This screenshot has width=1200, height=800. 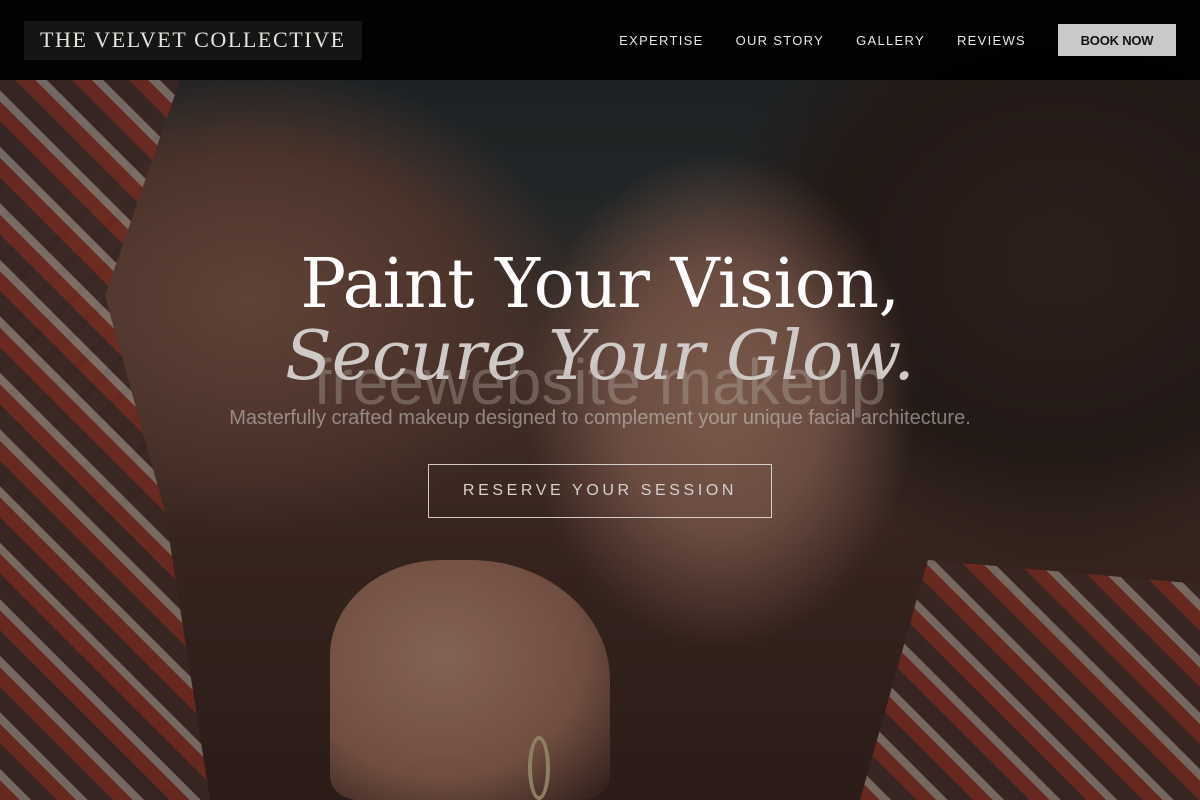 What do you see at coordinates (600, 491) in the screenshot?
I see `reserve-session-button: RESERVE YOUR SESSION` at bounding box center [600, 491].